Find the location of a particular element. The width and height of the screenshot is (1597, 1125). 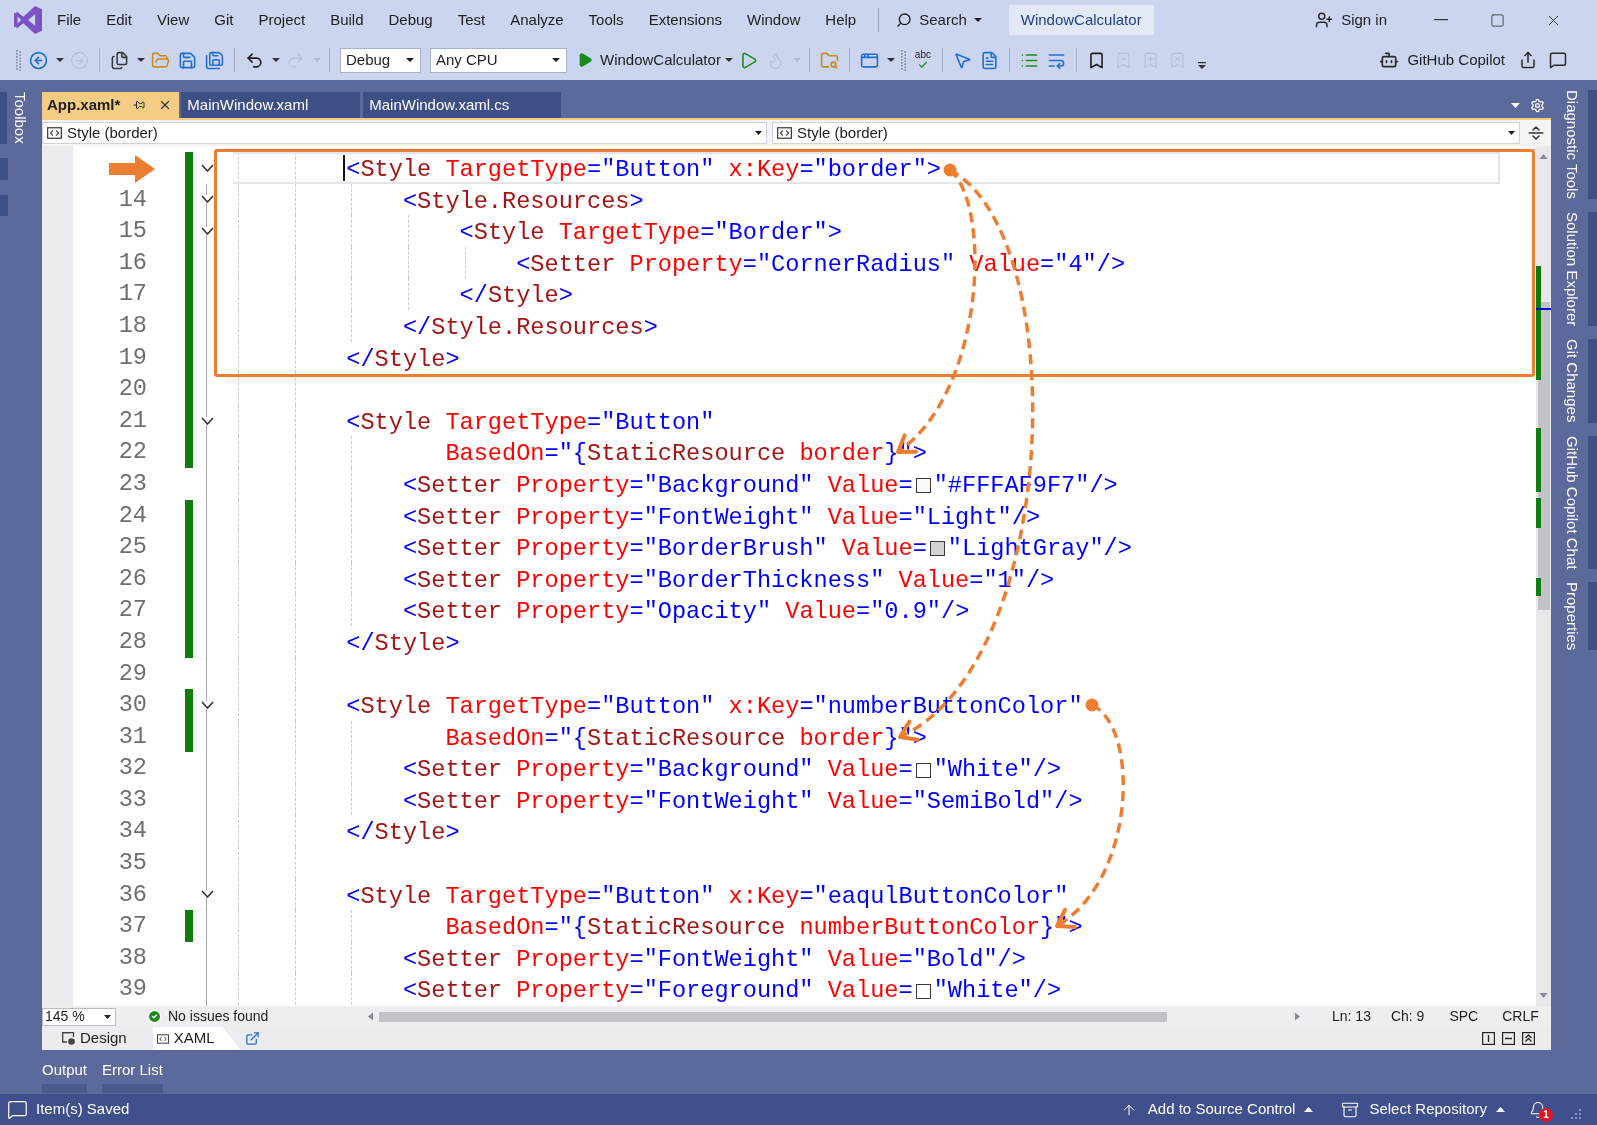

menu-item: Test is located at coordinates (471, 20).